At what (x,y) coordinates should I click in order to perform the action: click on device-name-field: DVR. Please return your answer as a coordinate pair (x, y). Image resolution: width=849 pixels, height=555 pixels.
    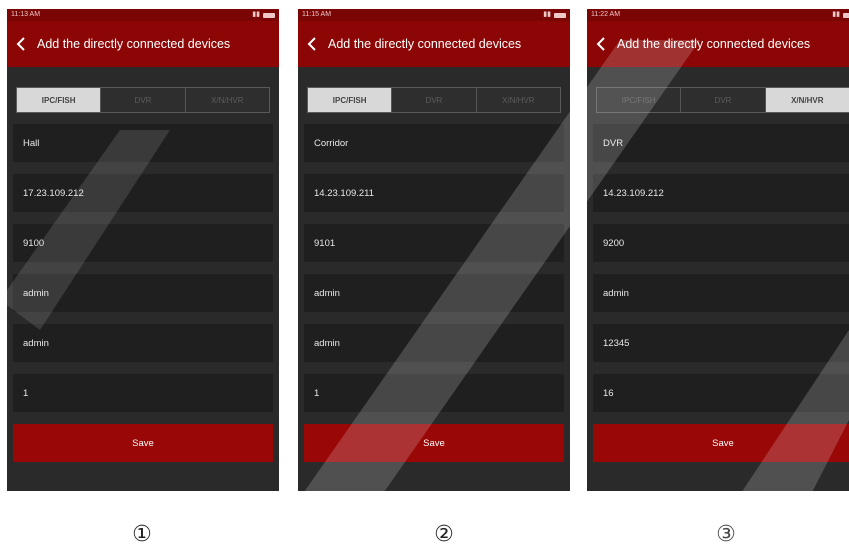
    Looking at the image, I should click on (721, 143).